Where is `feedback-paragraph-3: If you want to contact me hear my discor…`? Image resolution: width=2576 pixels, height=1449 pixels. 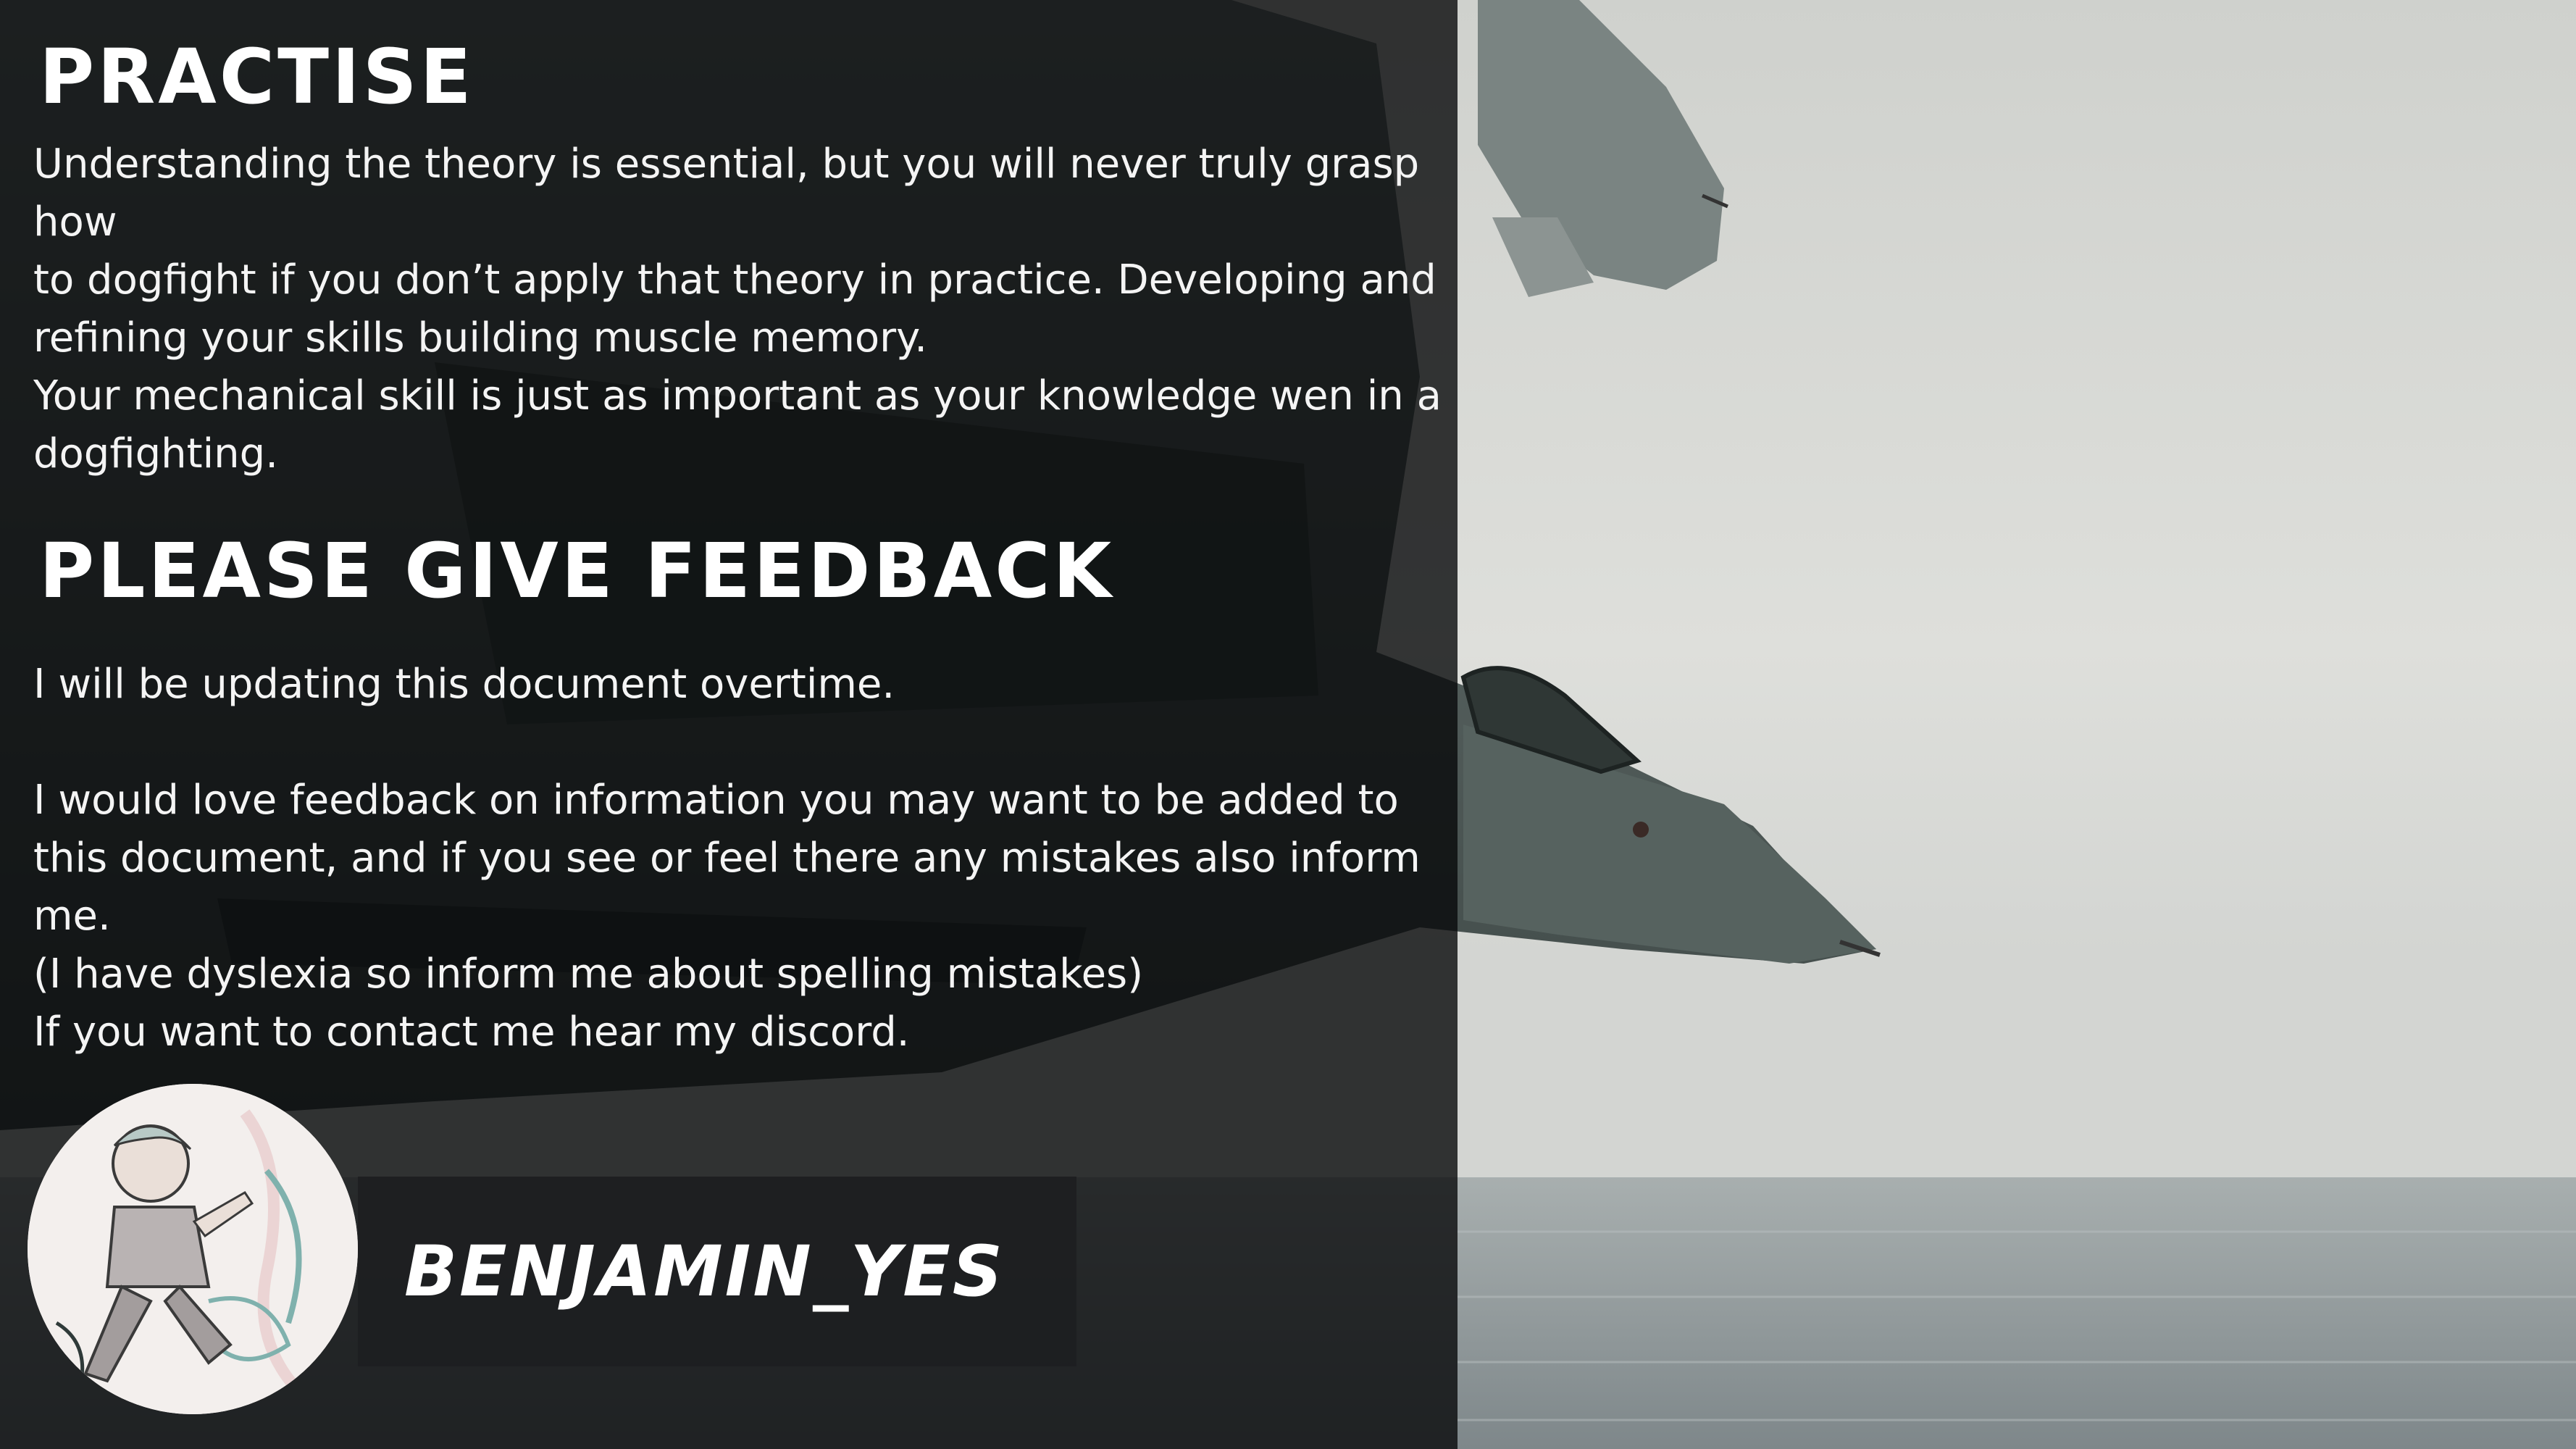
feedback-paragraph-3: If you want to contact me hear my discor… is located at coordinates (472, 1032).